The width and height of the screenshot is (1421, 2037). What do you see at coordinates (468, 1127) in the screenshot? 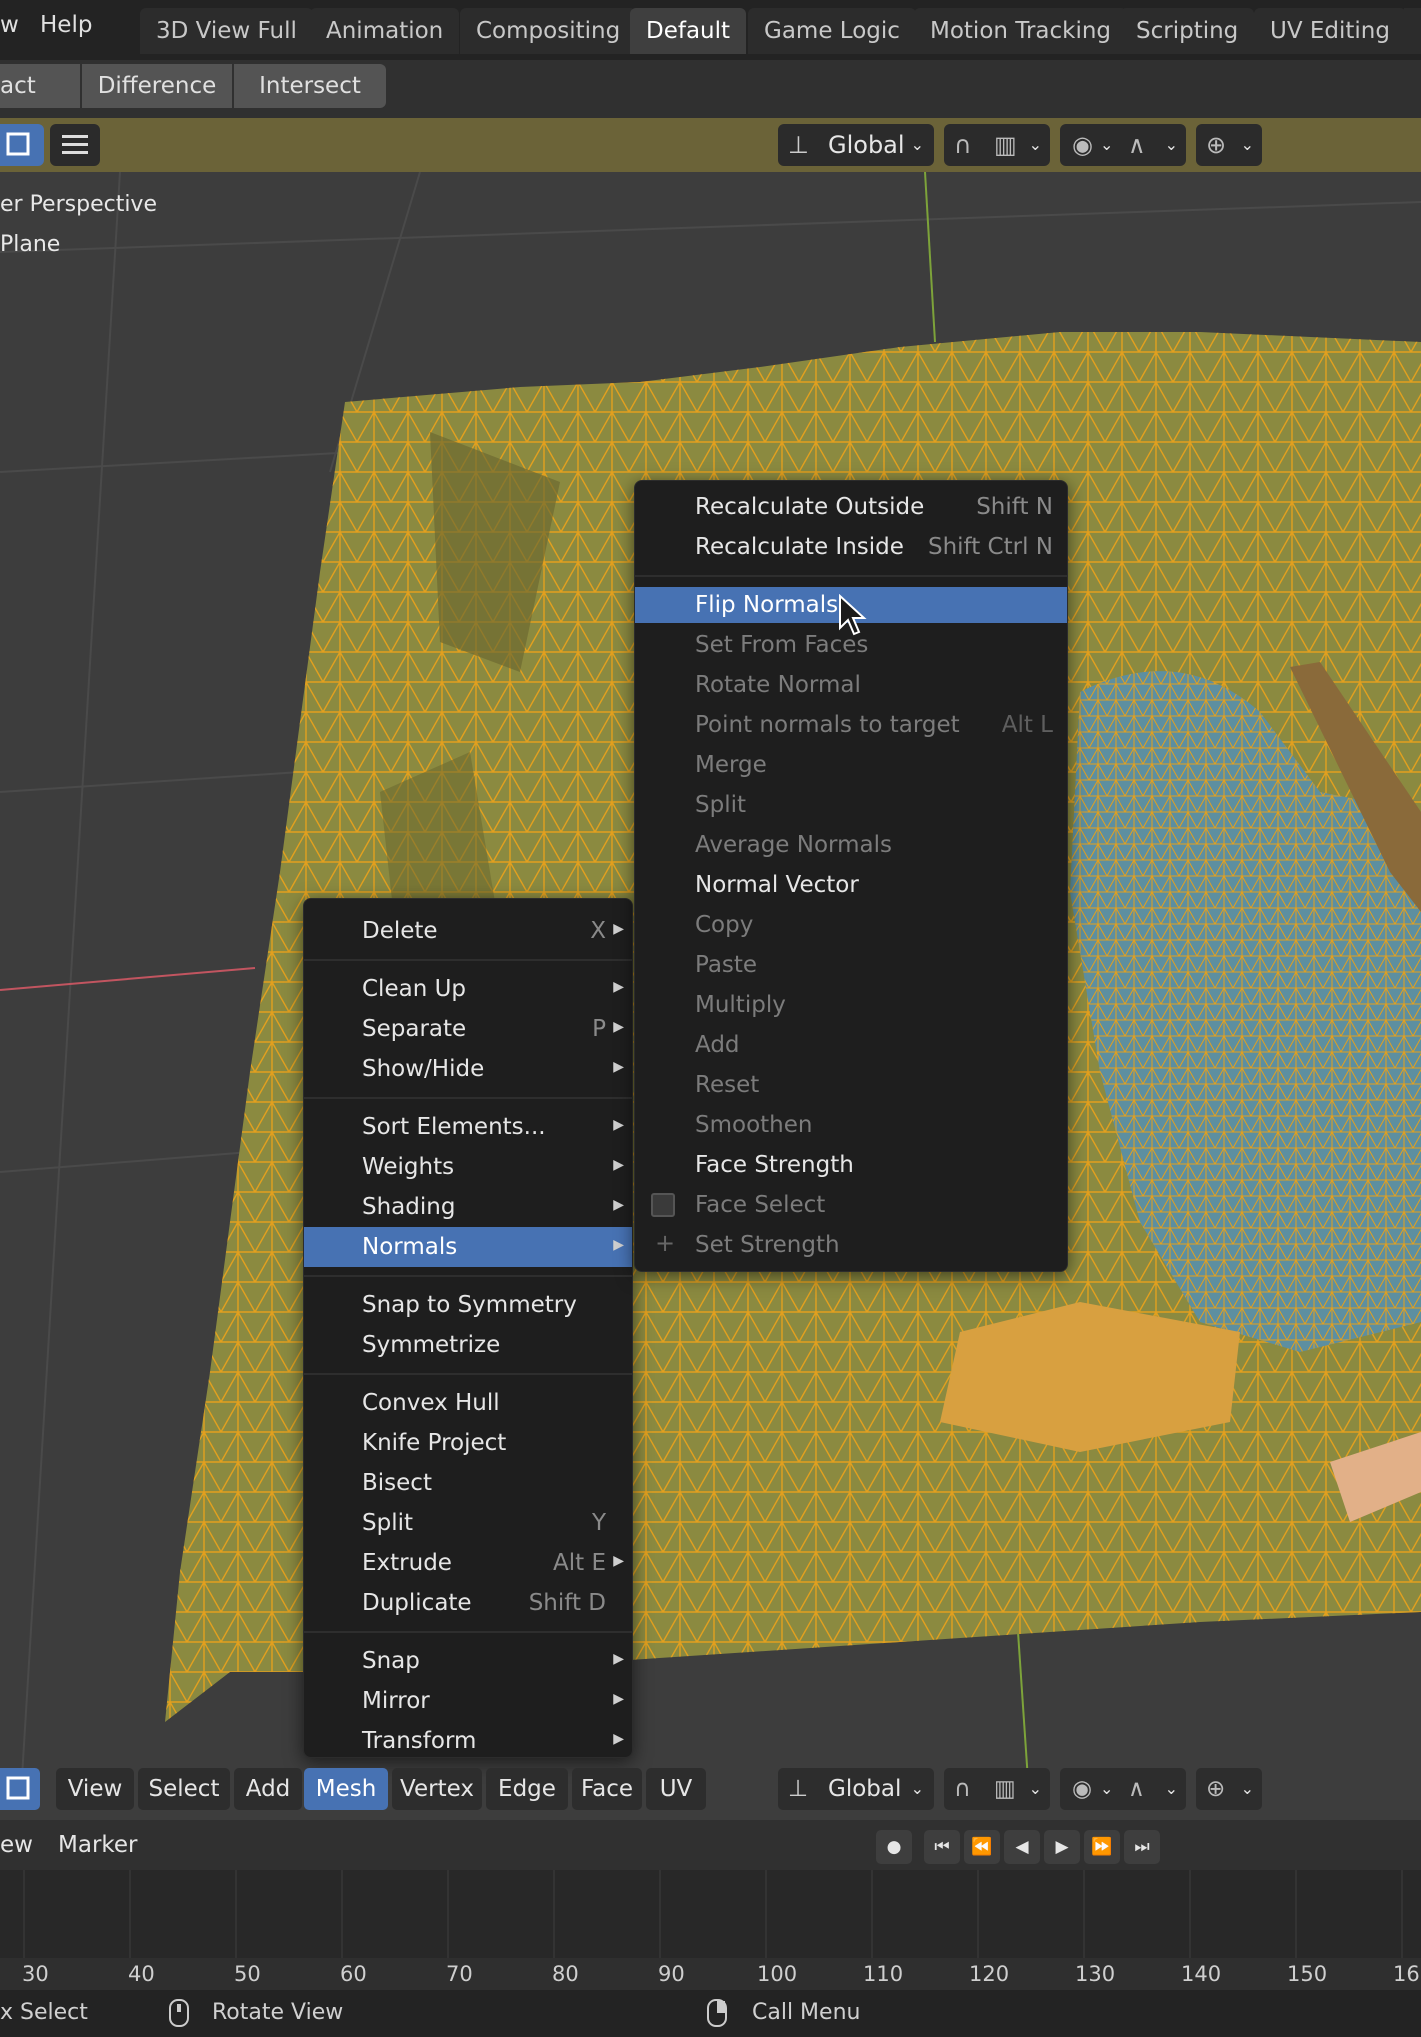
I see `menu-item-sort-elements: Sort Elements... ▶` at bounding box center [468, 1127].